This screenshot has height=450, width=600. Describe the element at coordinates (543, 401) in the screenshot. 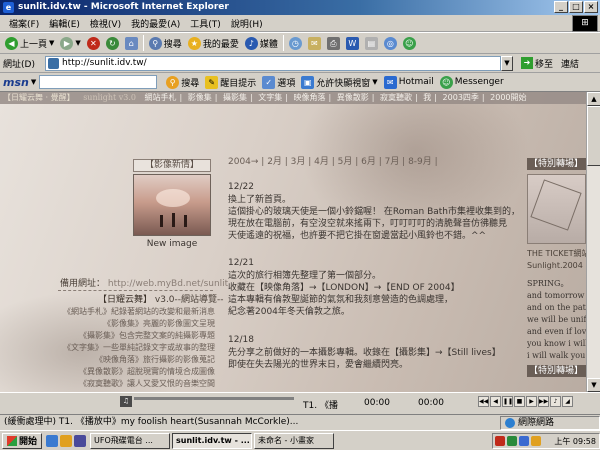

I see `next-icon: ▶▶` at that location.